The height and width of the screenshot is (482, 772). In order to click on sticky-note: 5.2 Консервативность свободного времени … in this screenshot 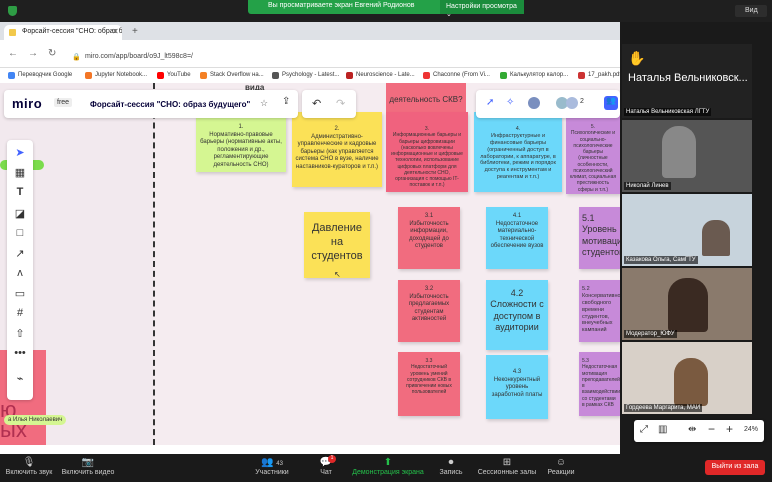, I will do `click(599, 311)`.